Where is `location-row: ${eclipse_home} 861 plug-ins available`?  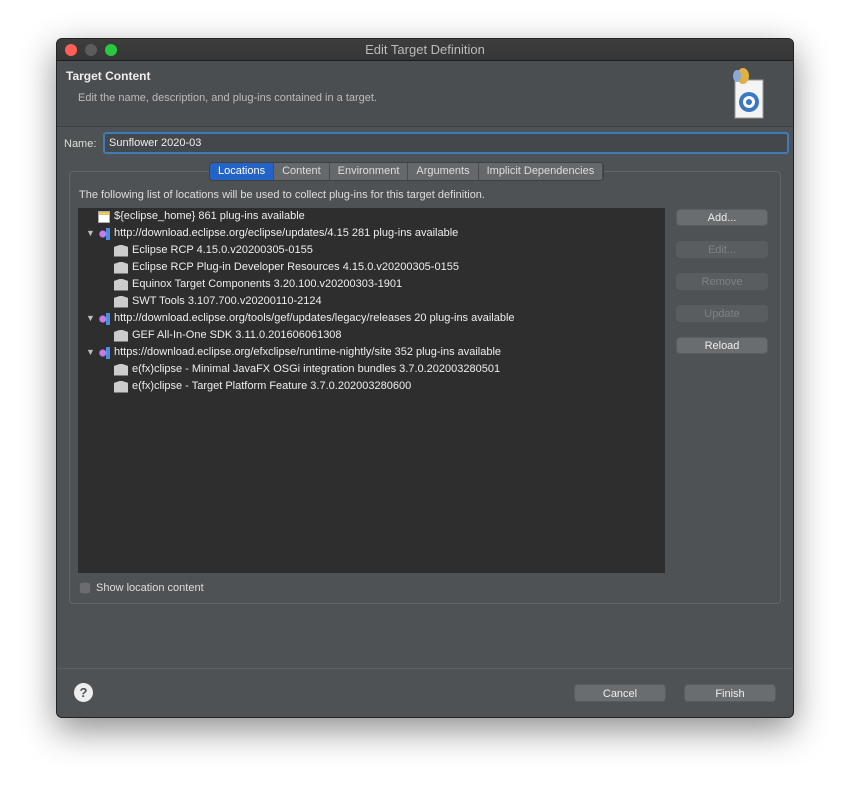
location-row: ${eclipse_home} 861 plug-ins available is located at coordinates (201, 216).